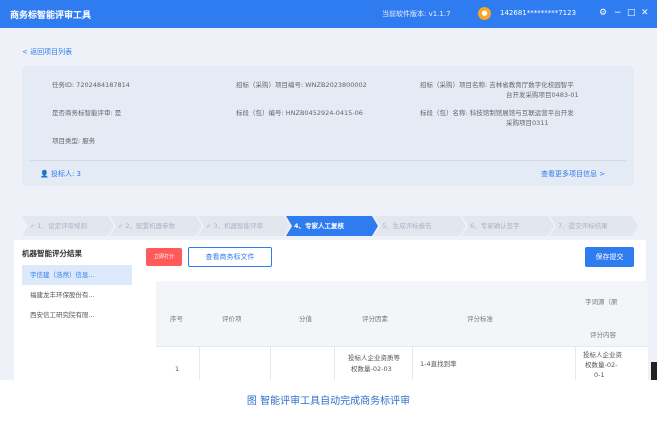 The image size is (657, 423). I want to click on figure-caption: 图 智能评审工具自动完成商务标评审, so click(328, 401).